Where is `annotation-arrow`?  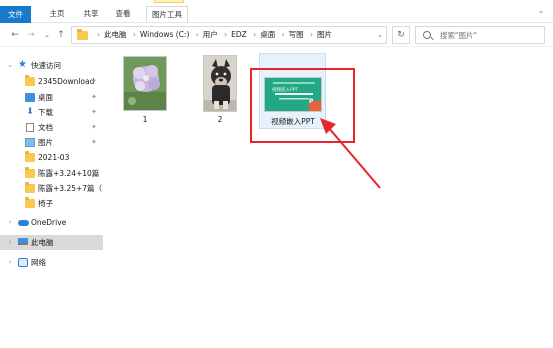
annotation-arrow is located at coordinates (350, 153).